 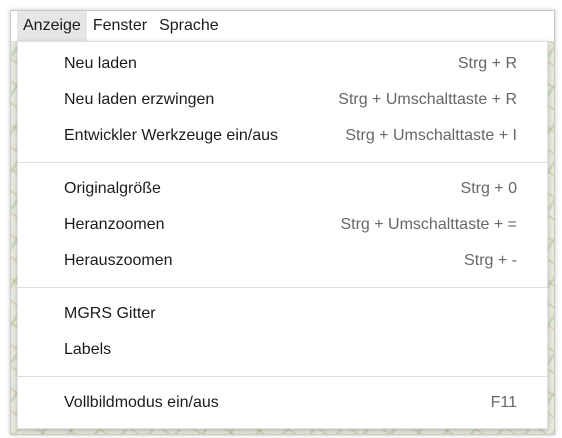 What do you see at coordinates (110, 313) in the screenshot?
I see `menu-item-label: MGRS Gitter` at bounding box center [110, 313].